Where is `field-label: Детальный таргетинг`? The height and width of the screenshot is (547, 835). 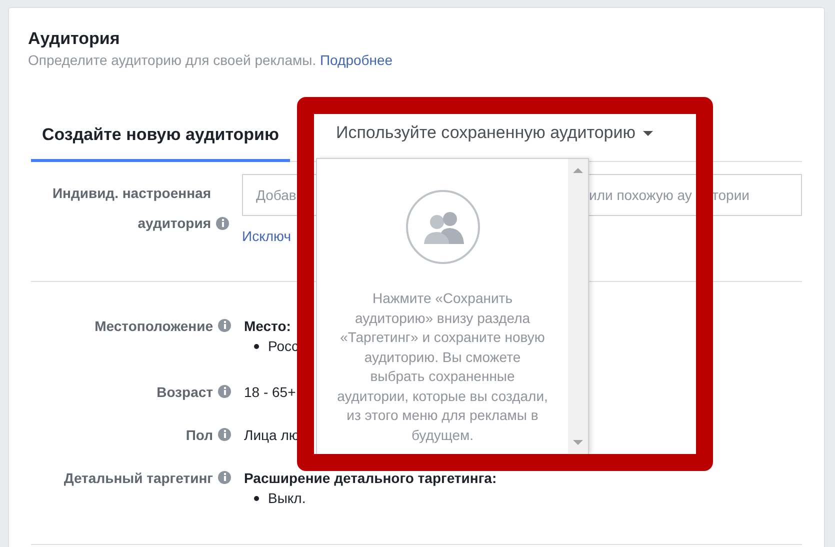
field-label: Детальный таргетинг is located at coordinates (138, 478).